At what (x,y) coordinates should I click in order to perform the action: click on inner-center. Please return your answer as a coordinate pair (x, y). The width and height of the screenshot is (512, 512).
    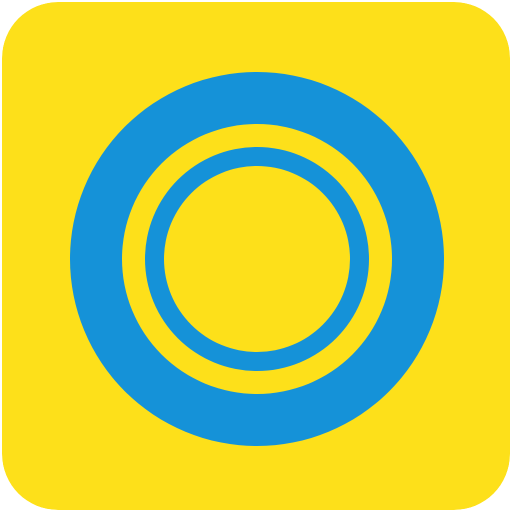
    Looking at the image, I should click on (257, 259).